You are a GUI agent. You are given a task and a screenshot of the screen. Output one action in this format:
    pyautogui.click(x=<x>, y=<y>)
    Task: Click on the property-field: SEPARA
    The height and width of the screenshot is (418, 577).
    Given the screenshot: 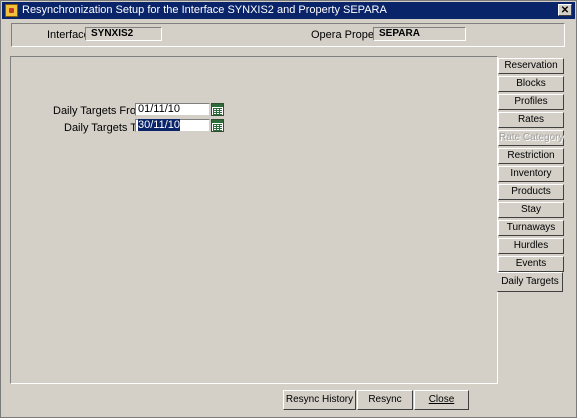 What is the action you would take?
    pyautogui.click(x=419, y=34)
    